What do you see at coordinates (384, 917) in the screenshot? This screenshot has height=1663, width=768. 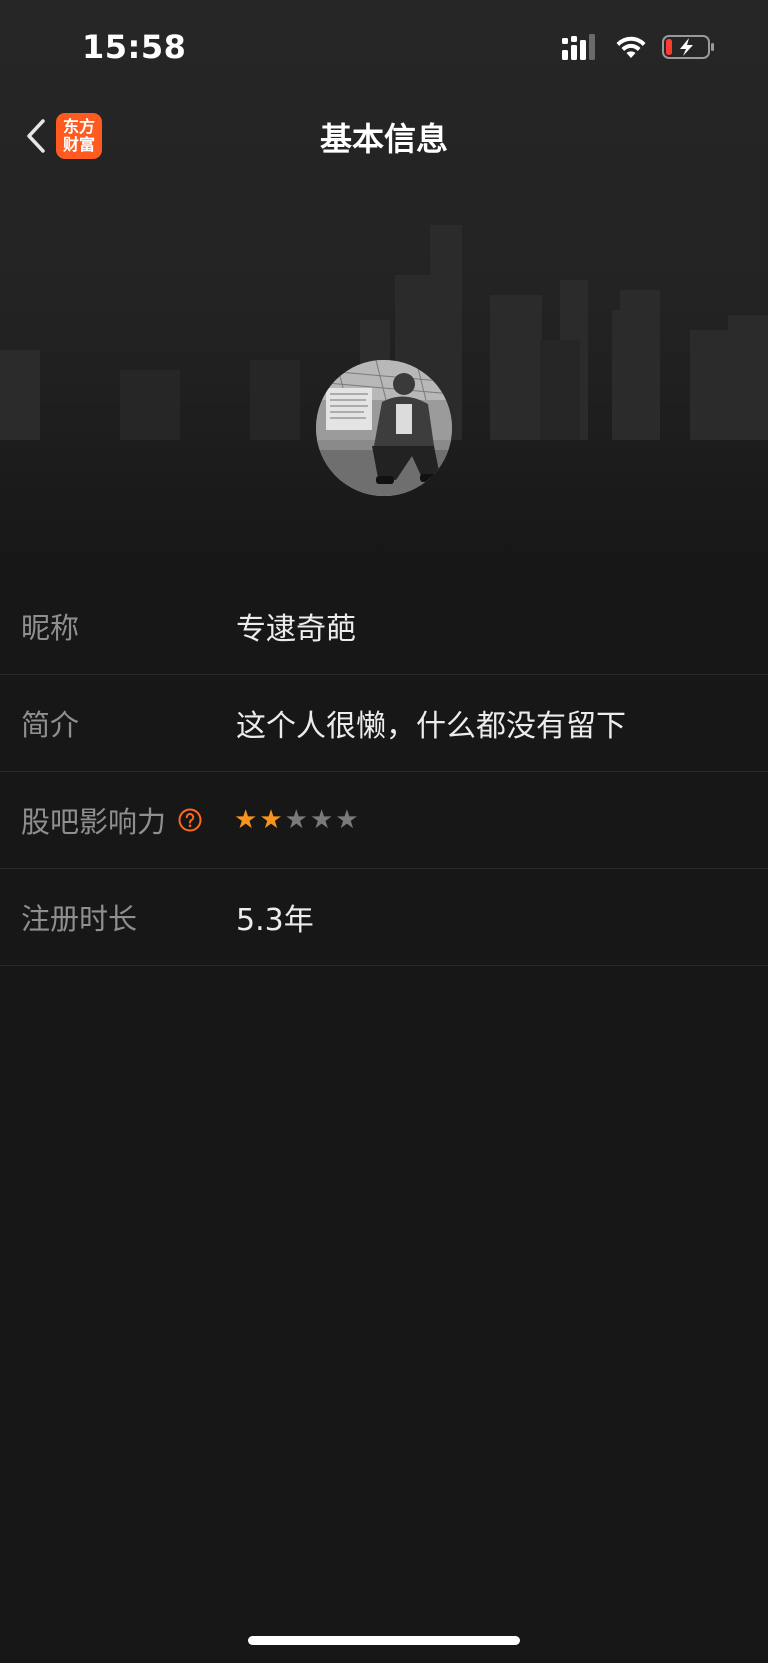 I see `registration-duration-row: 注册时长 5.3年` at bounding box center [384, 917].